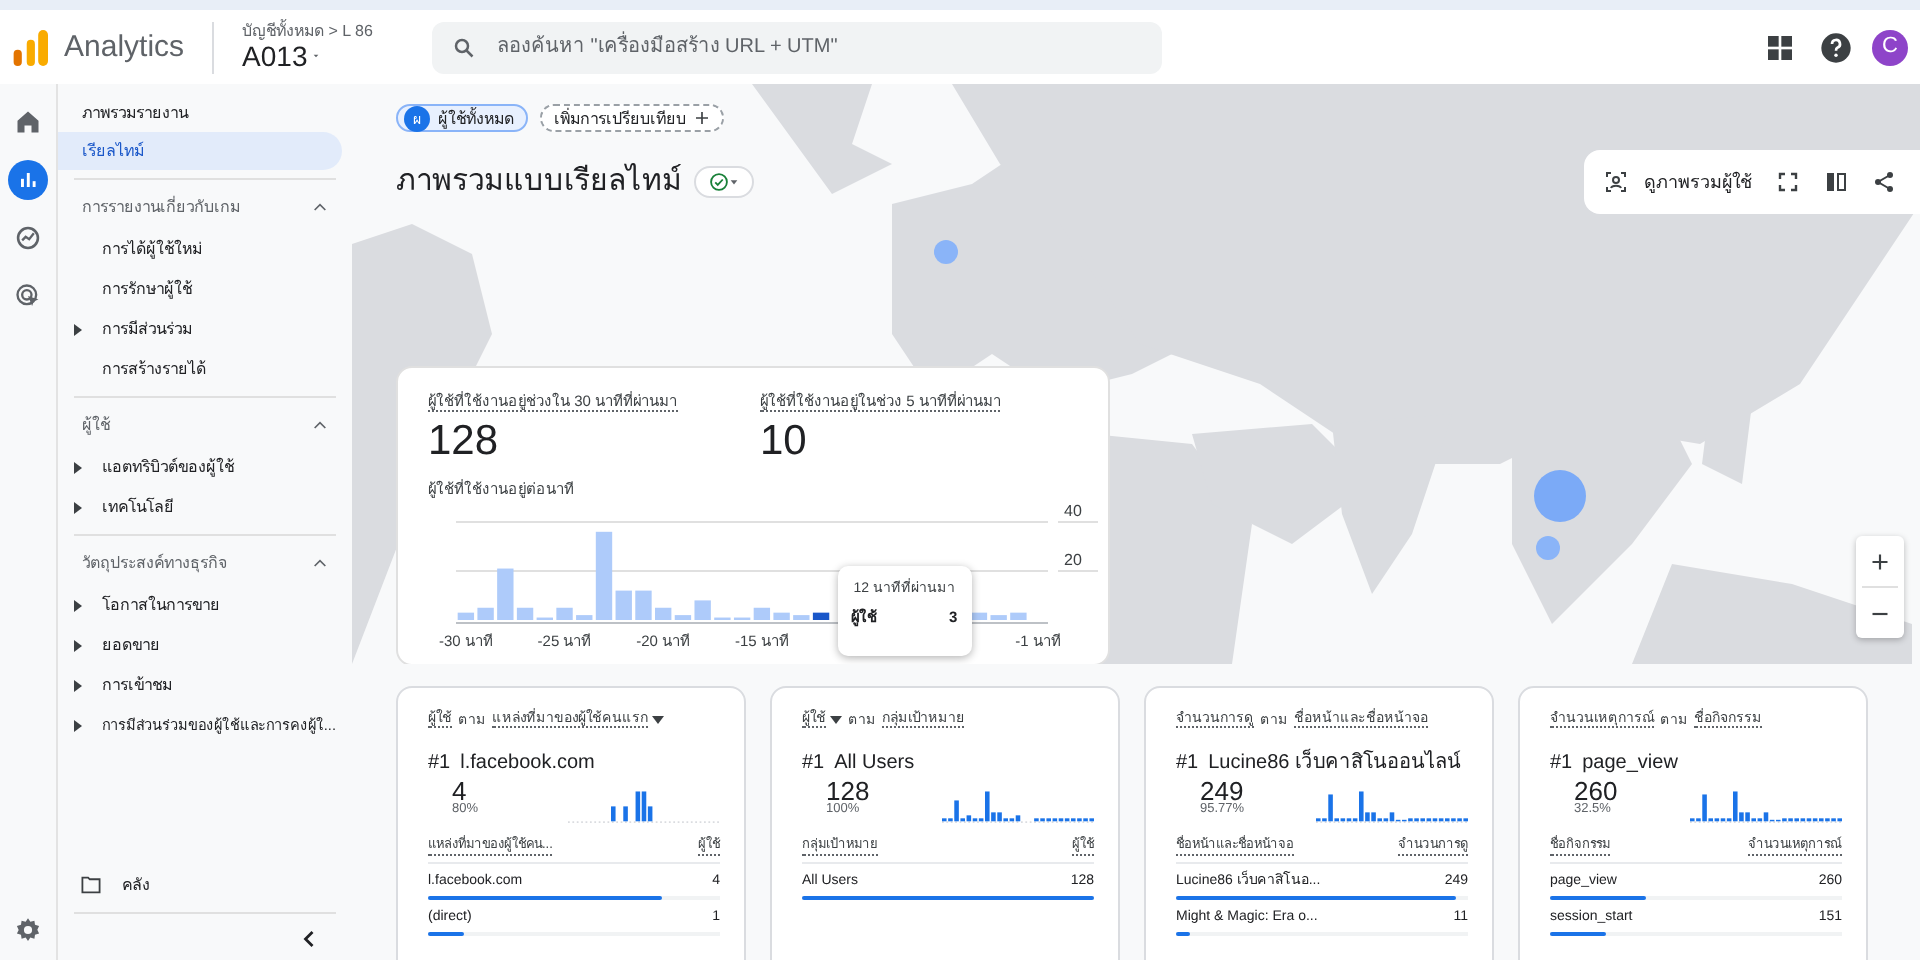  Describe the element at coordinates (1630, 765) in the screenshot. I see `top-item: page_view` at that location.